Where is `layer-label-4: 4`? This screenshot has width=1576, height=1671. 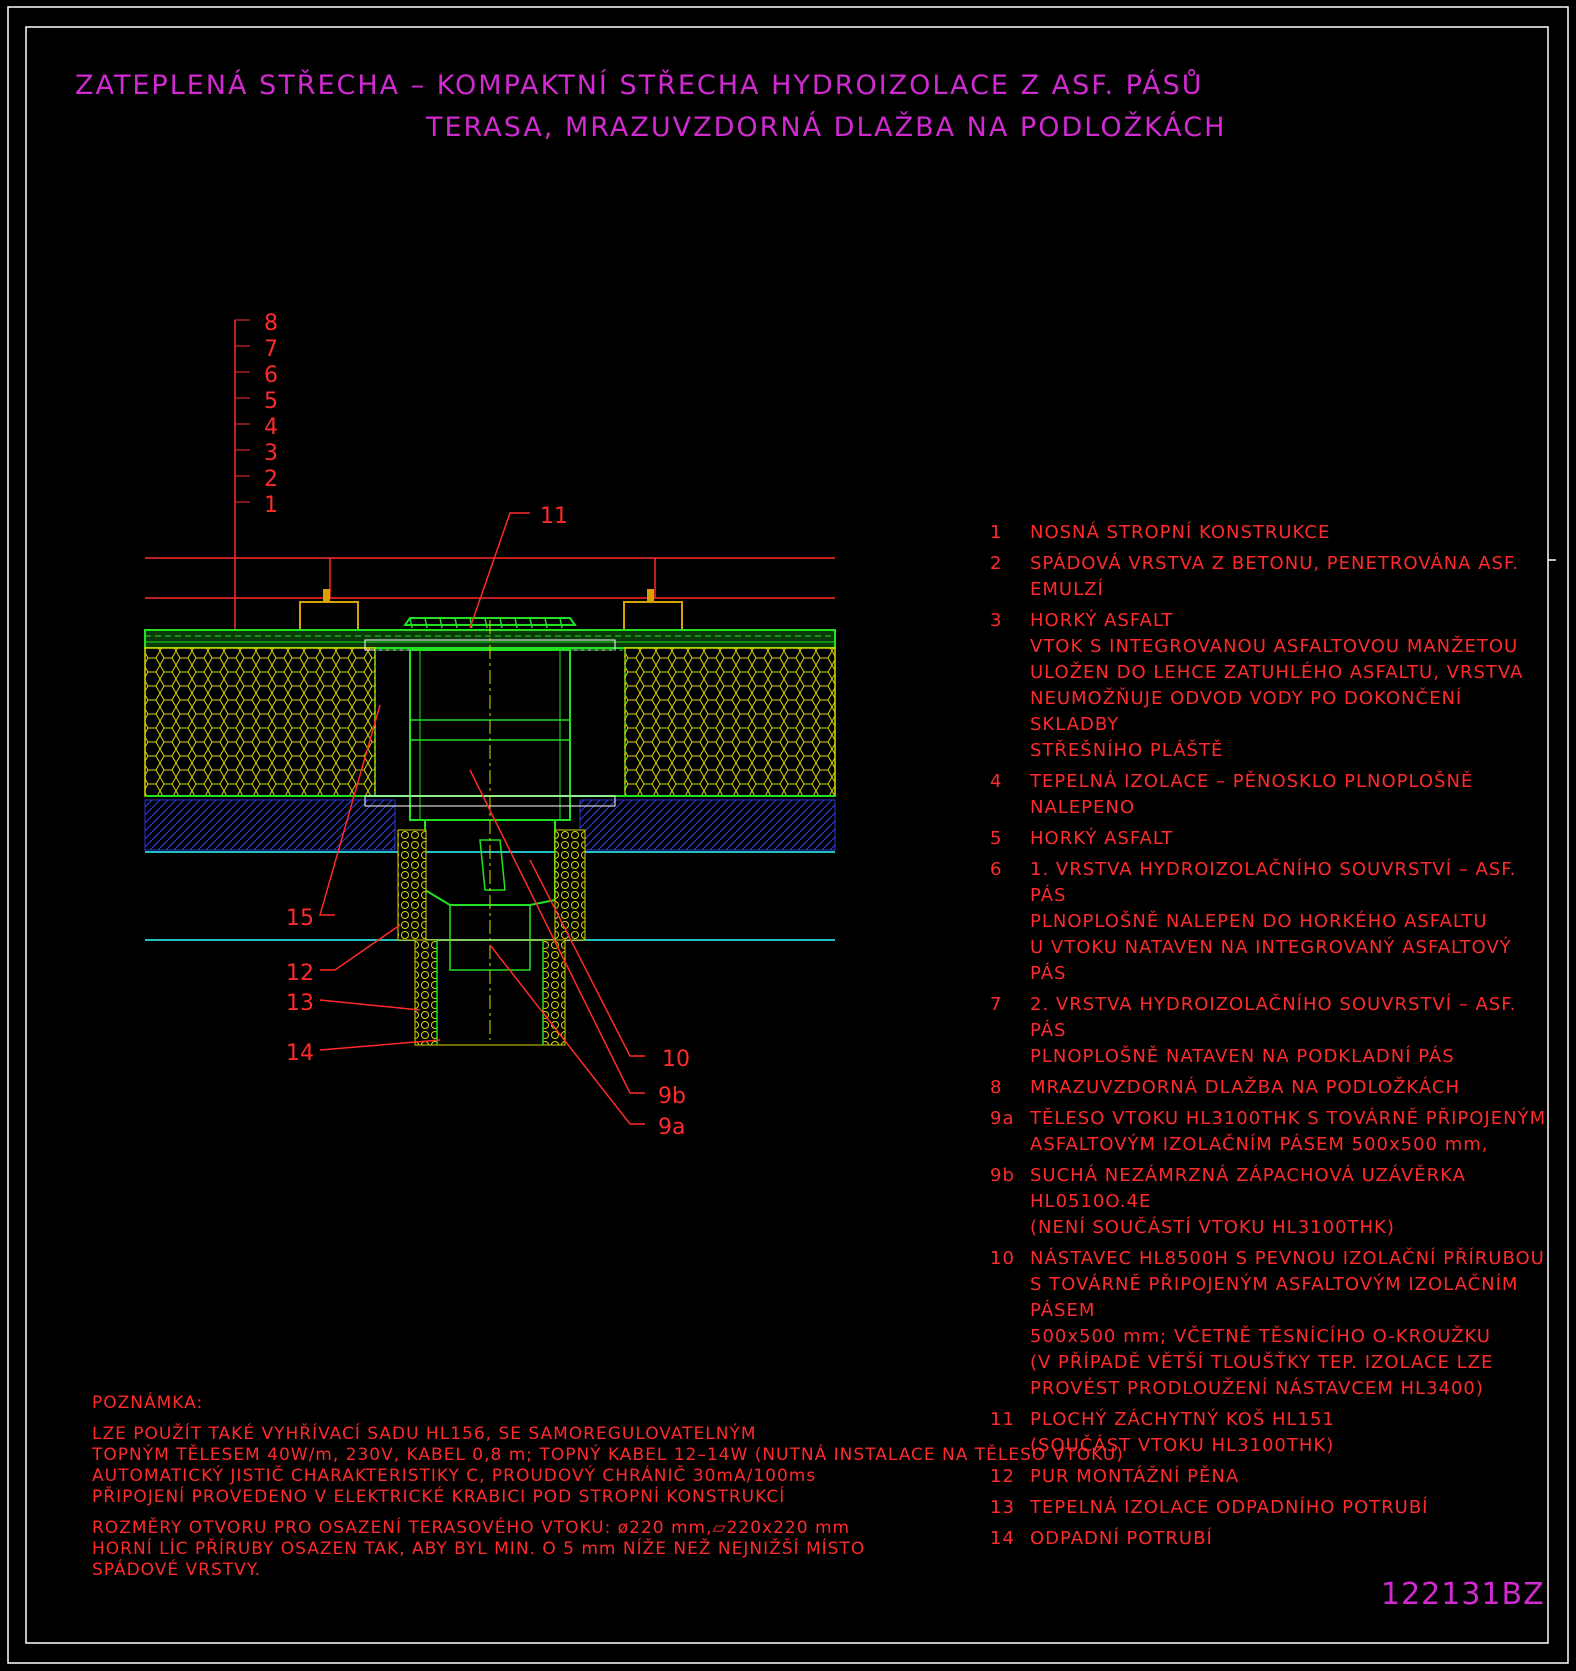
layer-label-4: 4 is located at coordinates (271, 427).